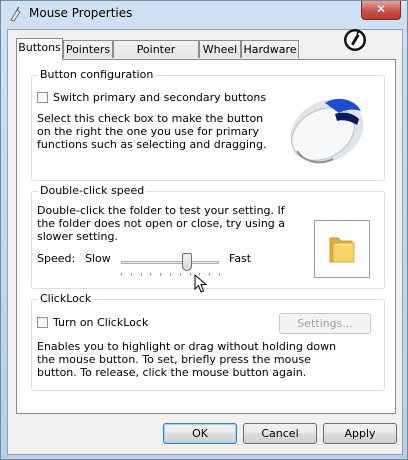  I want to click on slow-label: Slow, so click(98, 258).